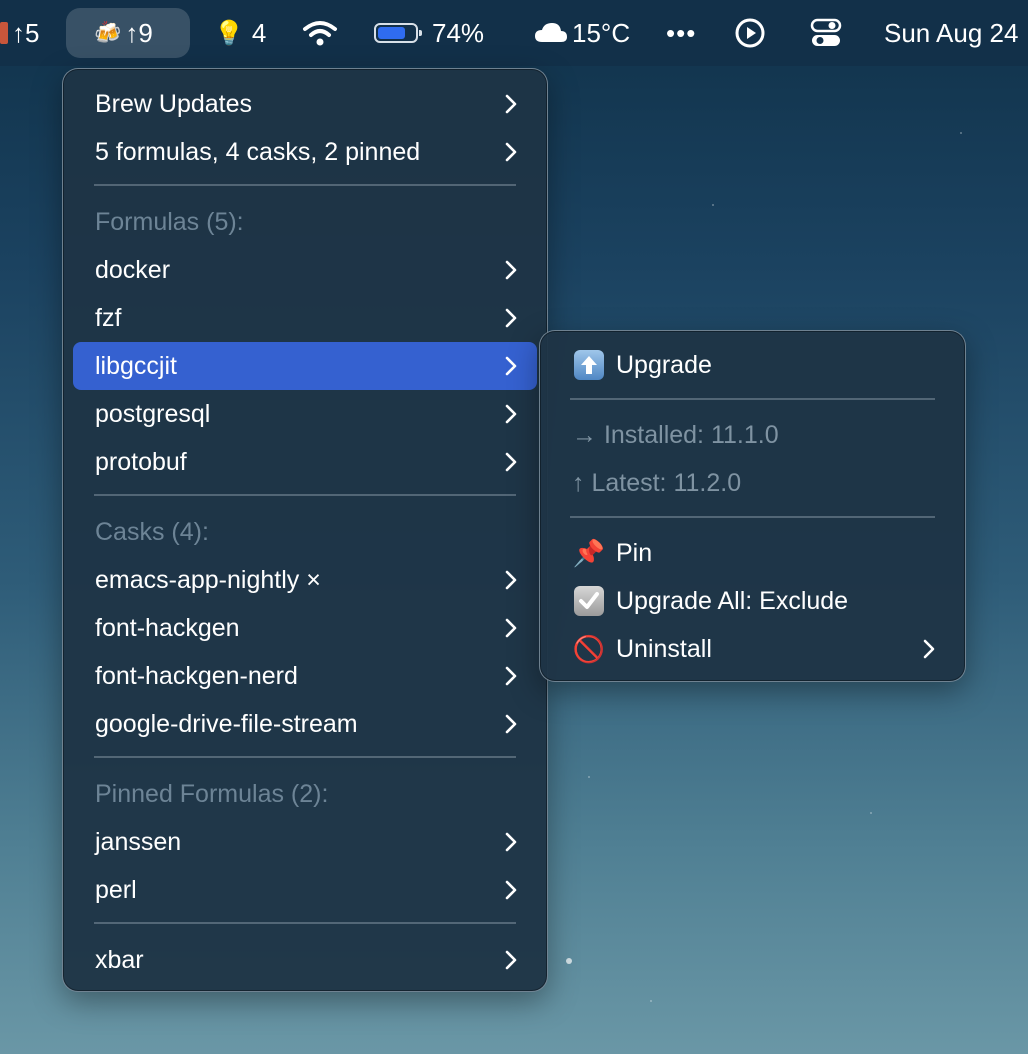 The height and width of the screenshot is (1054, 1028). I want to click on menu-item-cask: google-drive-file-stream, so click(305, 724).